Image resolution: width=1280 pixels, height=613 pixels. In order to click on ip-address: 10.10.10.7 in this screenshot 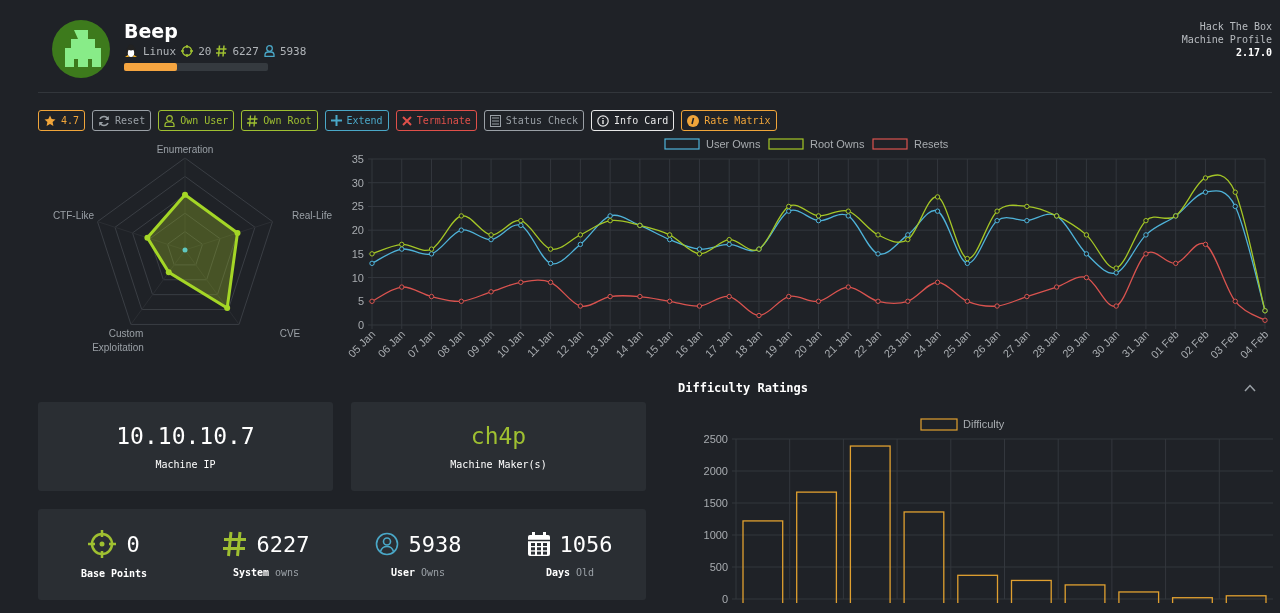, I will do `click(185, 436)`.